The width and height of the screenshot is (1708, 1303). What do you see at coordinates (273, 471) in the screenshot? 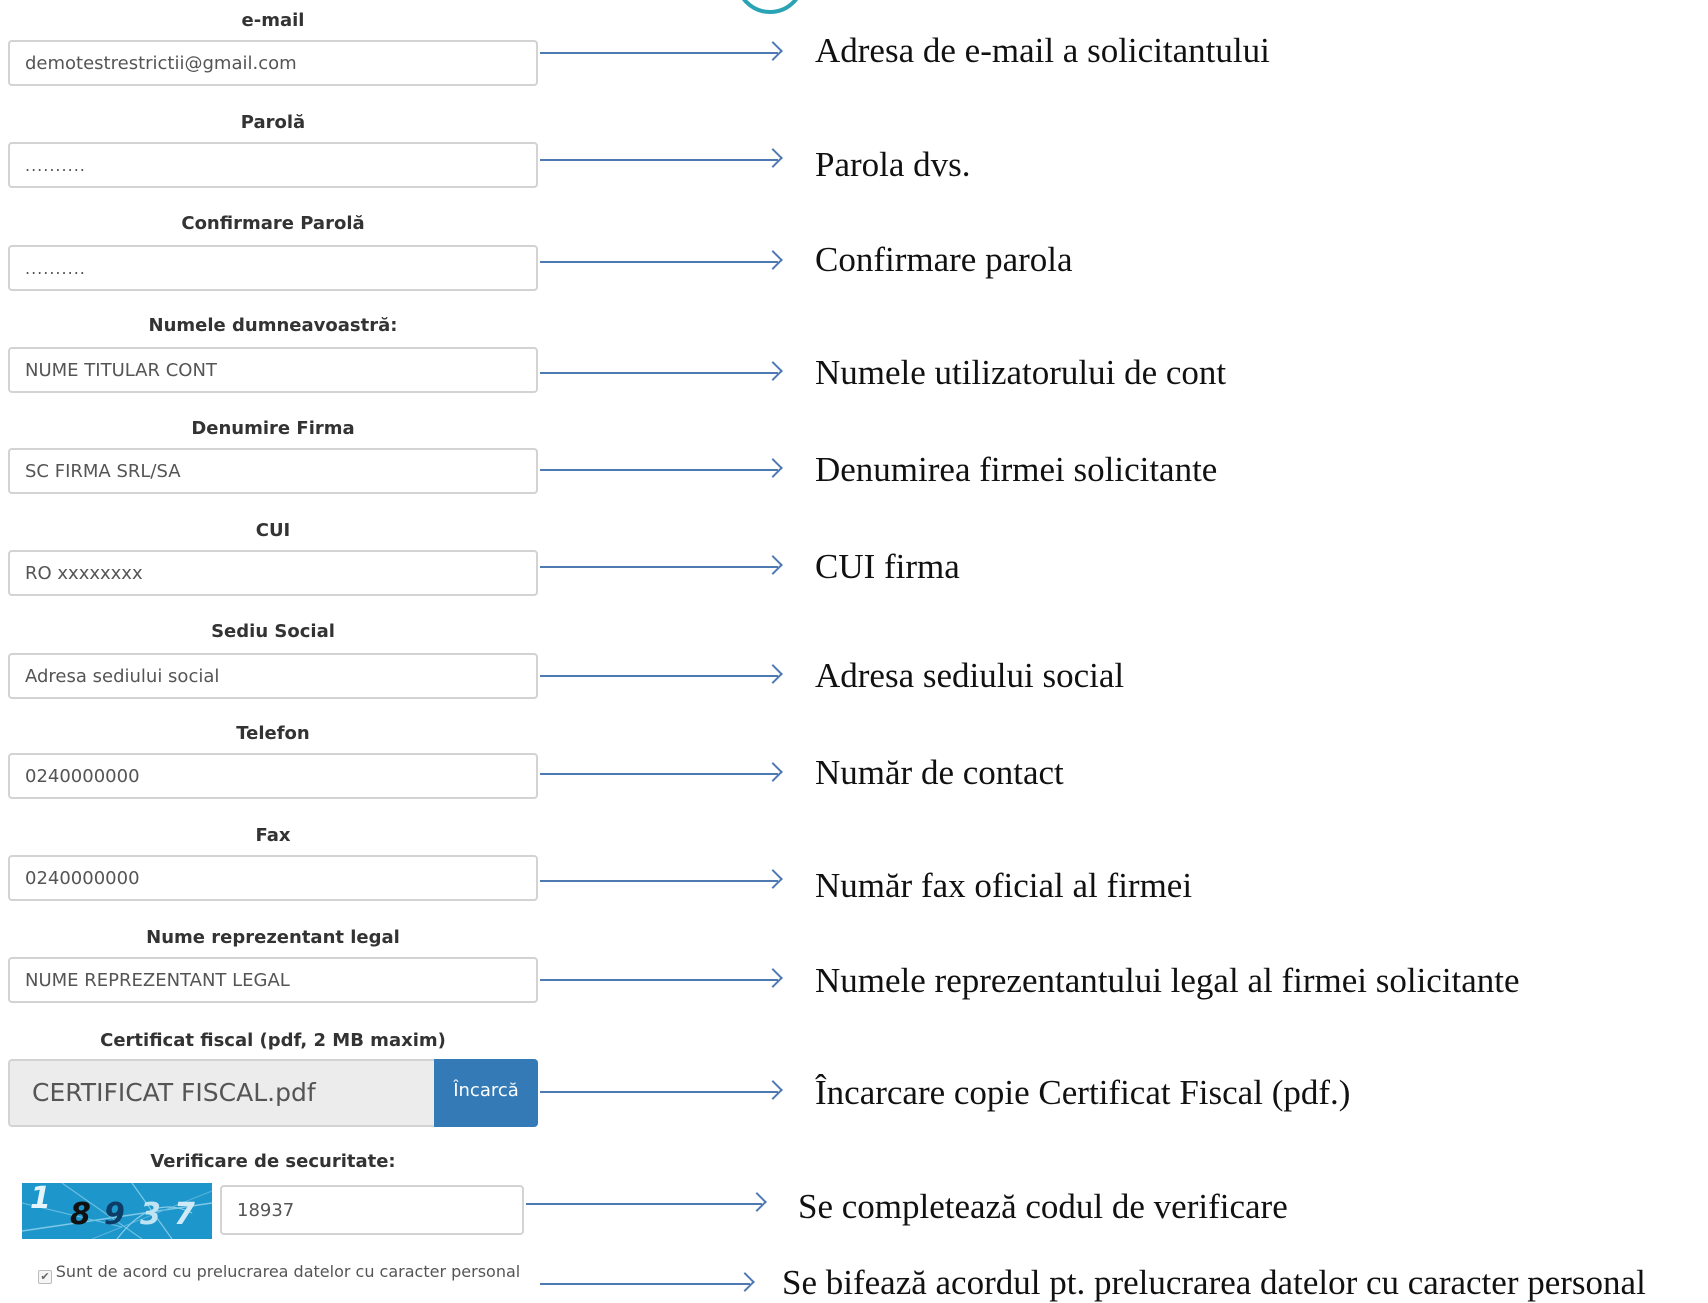
I see `company-field: SC FIRMA SRL/SA` at bounding box center [273, 471].